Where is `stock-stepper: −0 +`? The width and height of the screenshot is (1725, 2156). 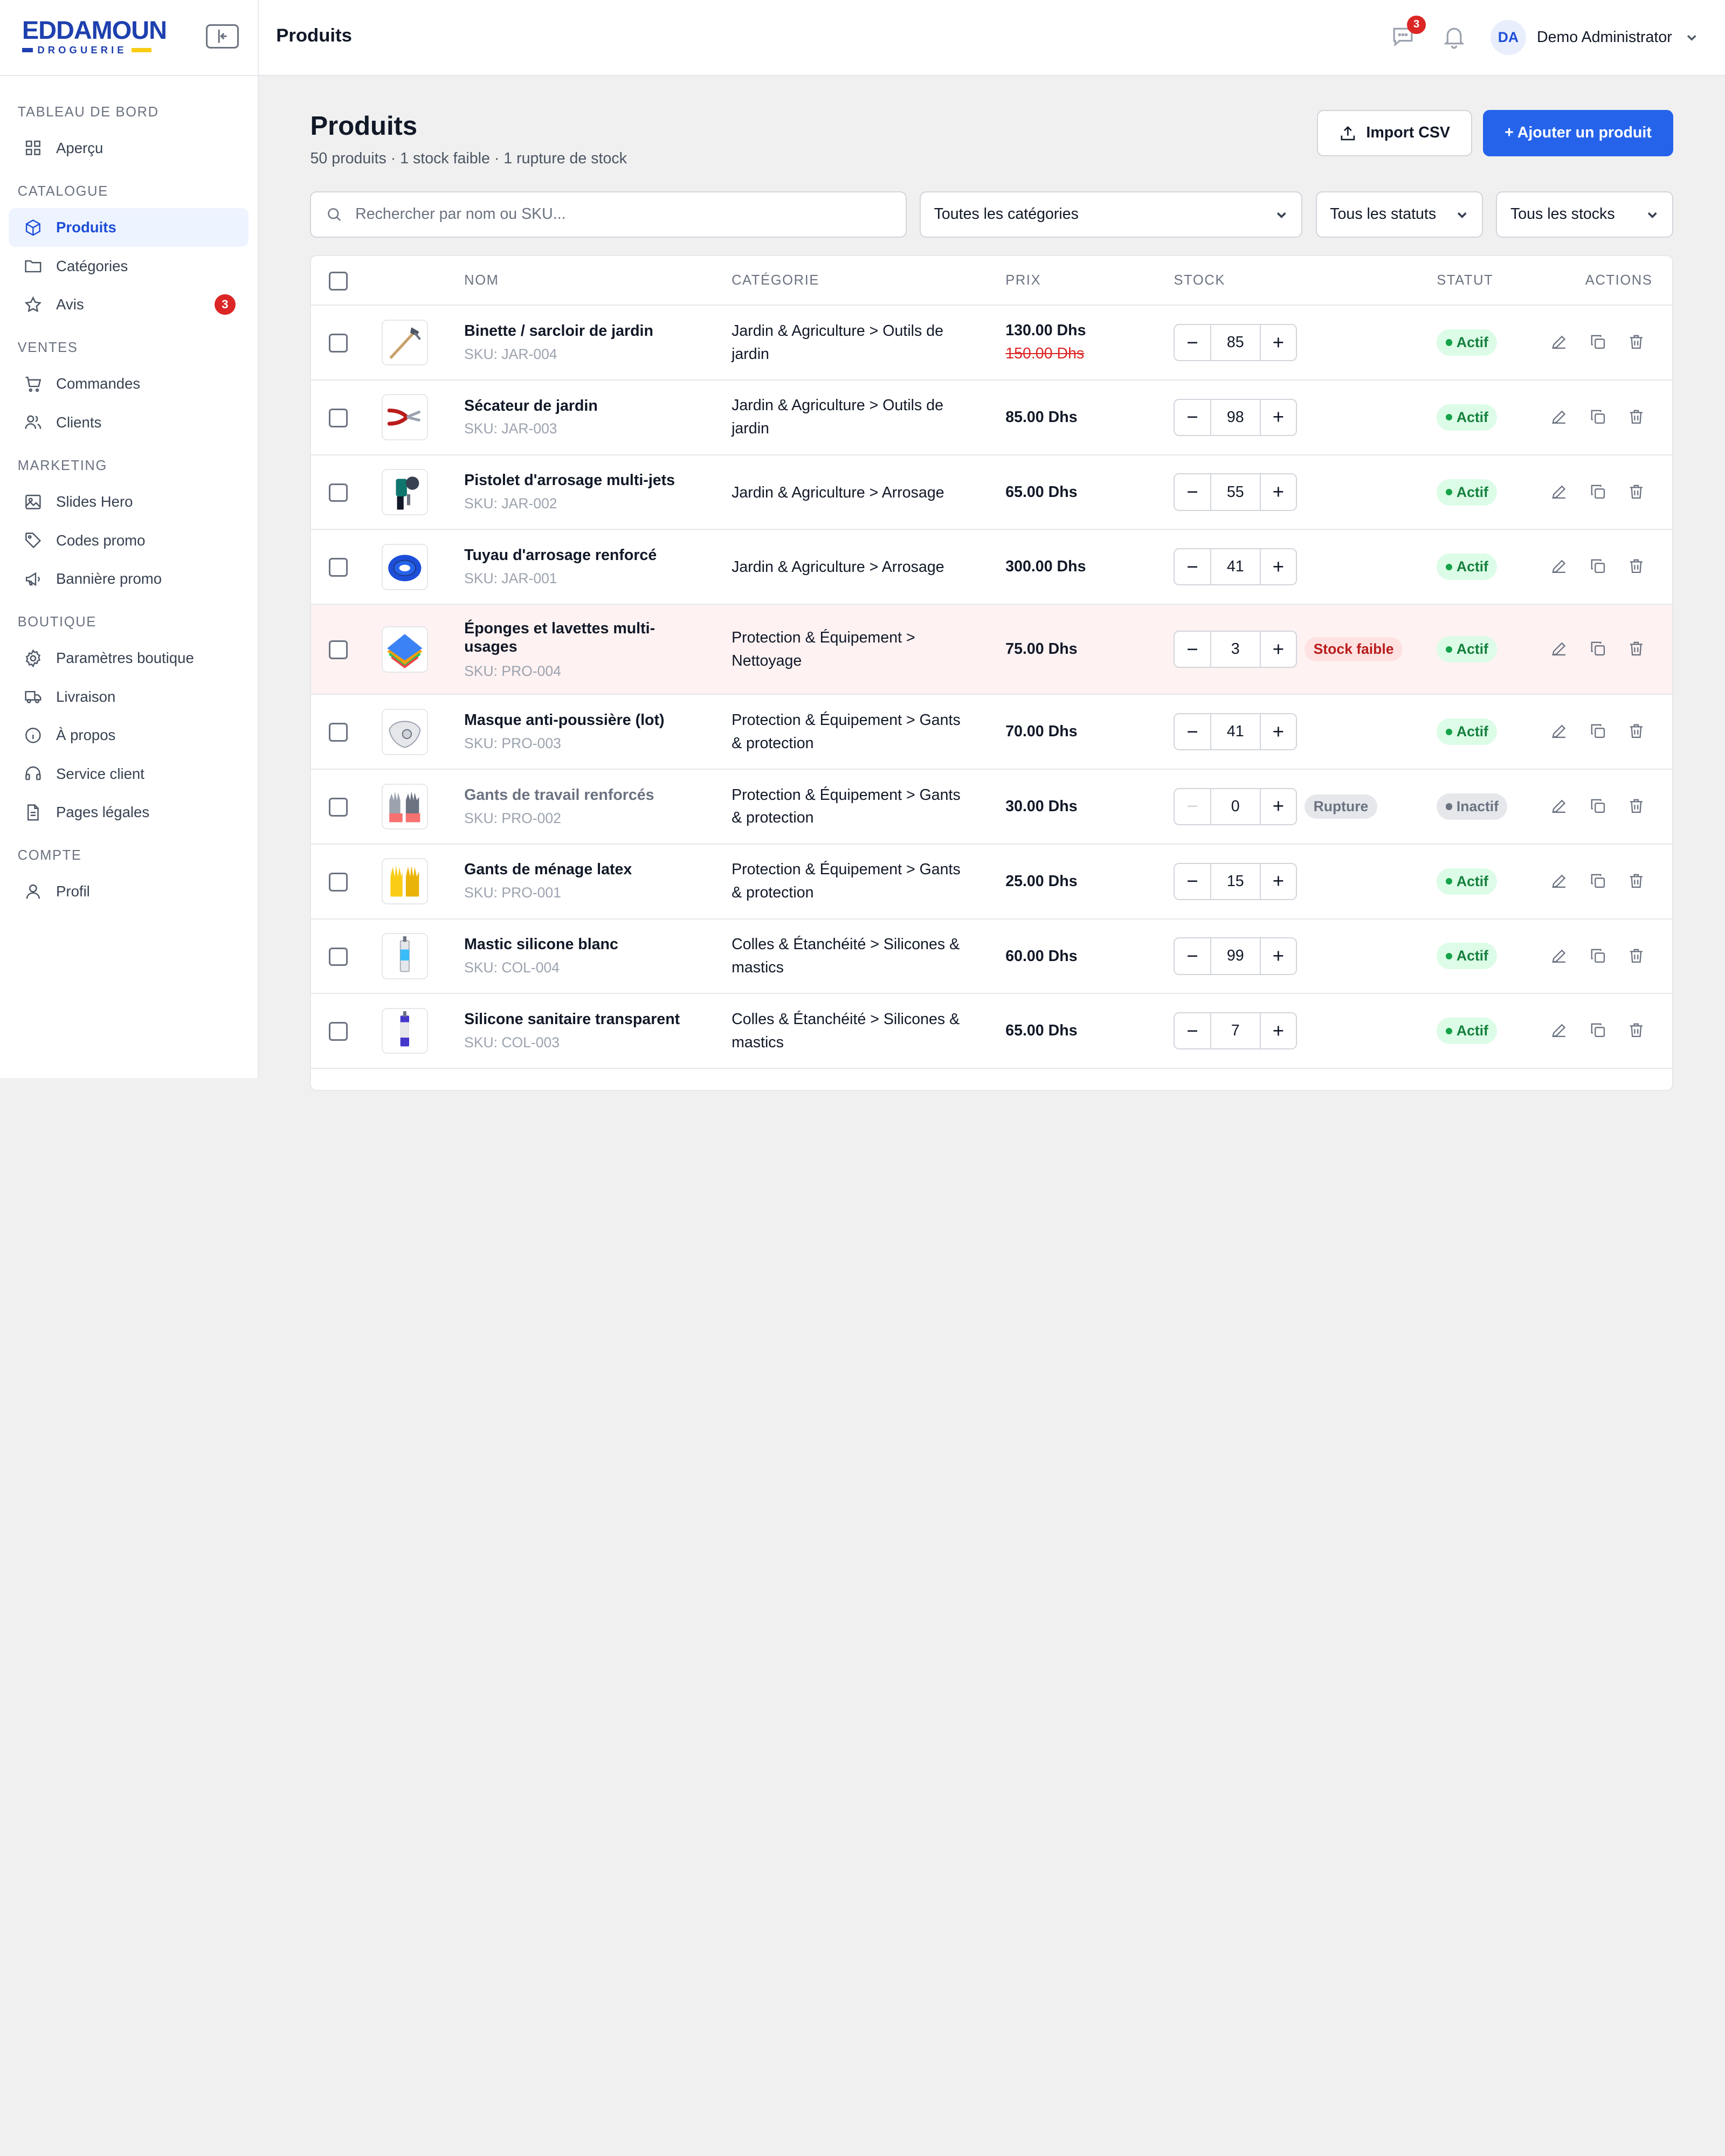 stock-stepper: −0 + is located at coordinates (1236, 806).